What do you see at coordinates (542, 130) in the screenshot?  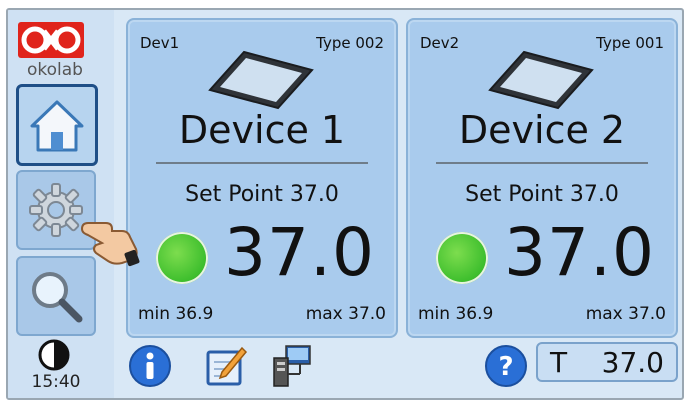 I see `device-name: Device 2` at bounding box center [542, 130].